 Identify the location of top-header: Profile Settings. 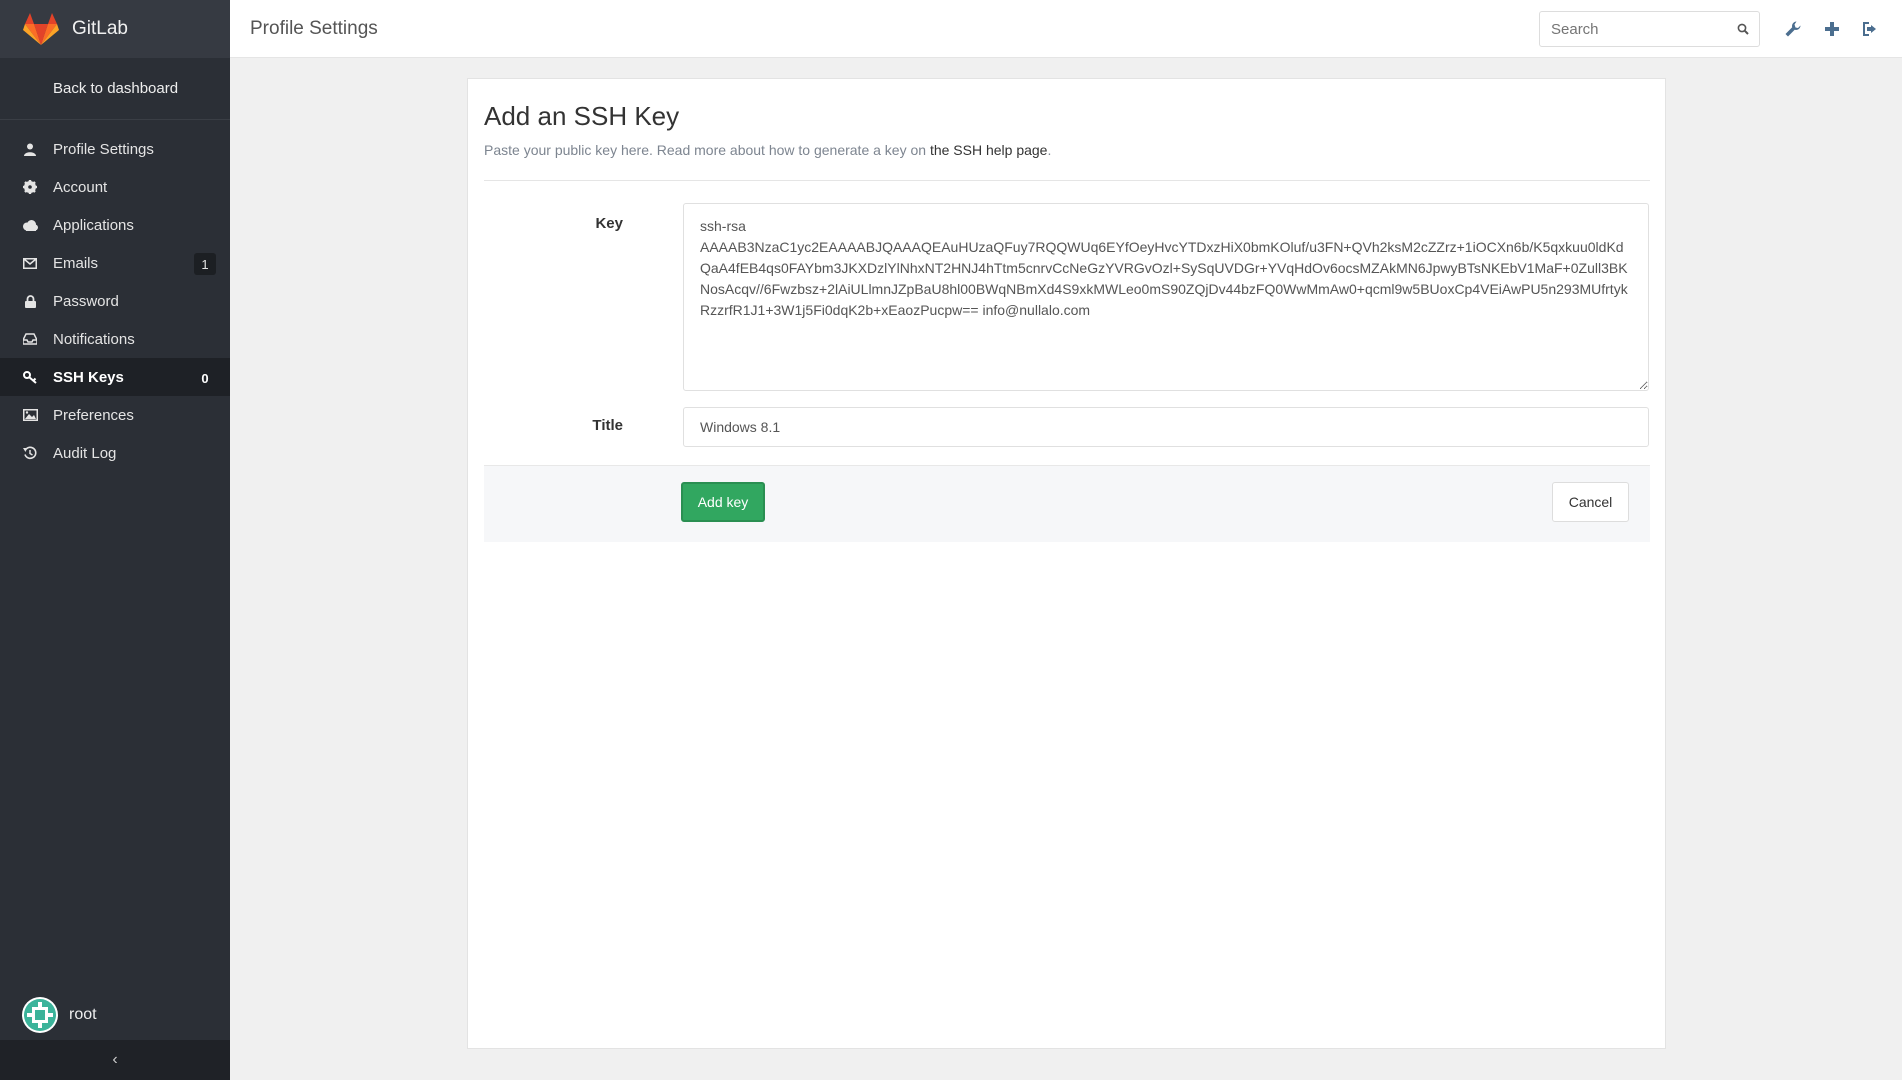
(1066, 29).